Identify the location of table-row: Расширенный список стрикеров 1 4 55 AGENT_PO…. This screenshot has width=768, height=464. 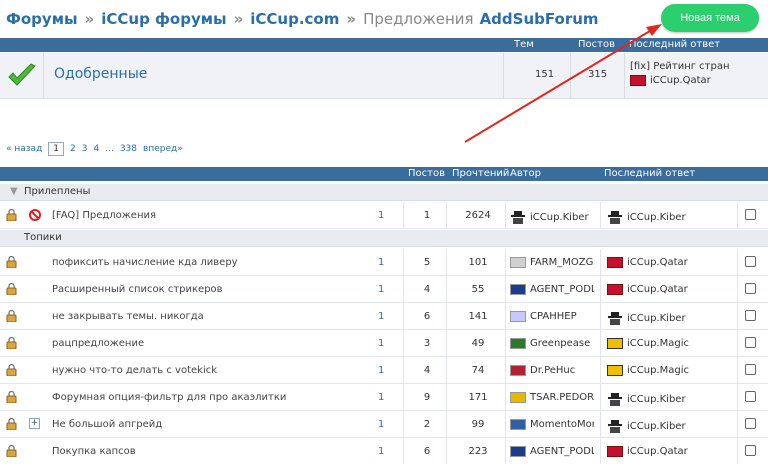
(384, 289).